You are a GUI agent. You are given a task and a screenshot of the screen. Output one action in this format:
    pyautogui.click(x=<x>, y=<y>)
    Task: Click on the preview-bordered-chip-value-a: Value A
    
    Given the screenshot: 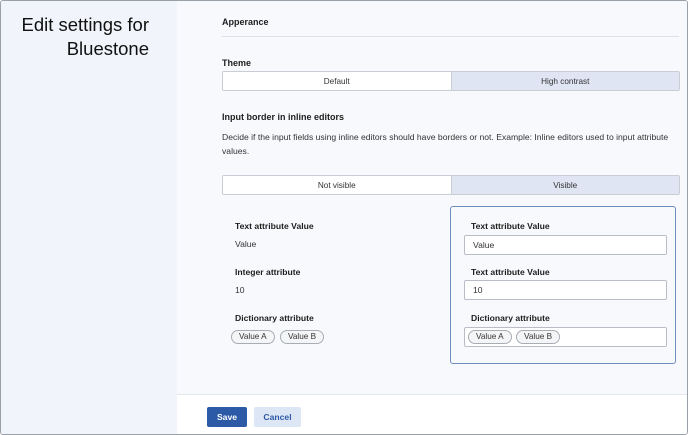 What is the action you would take?
    pyautogui.click(x=490, y=337)
    